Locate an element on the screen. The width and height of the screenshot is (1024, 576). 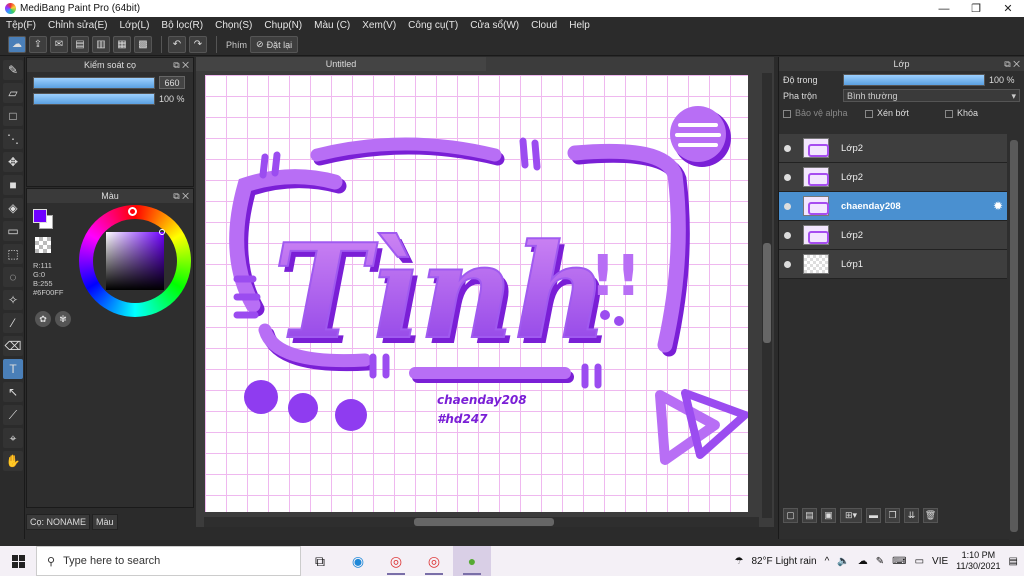
lasso-tool-icon: ◌ is located at coordinates (13, 277).